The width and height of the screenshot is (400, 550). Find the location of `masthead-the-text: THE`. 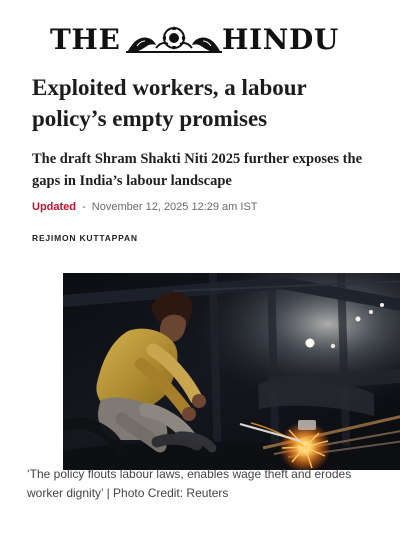

masthead-the-text: THE is located at coordinates (85, 39).